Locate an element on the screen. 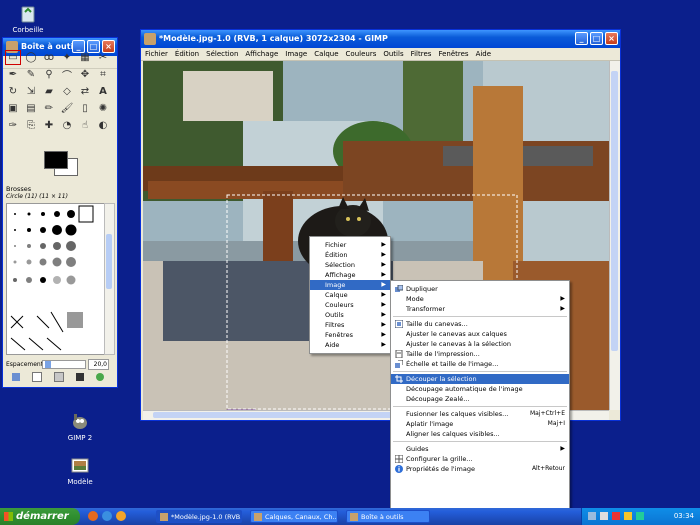  menu-filtres: Filtres is located at coordinates (421, 54).